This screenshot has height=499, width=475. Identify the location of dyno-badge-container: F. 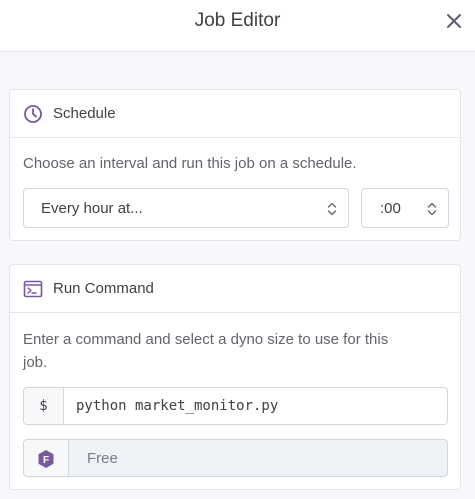
(46, 458).